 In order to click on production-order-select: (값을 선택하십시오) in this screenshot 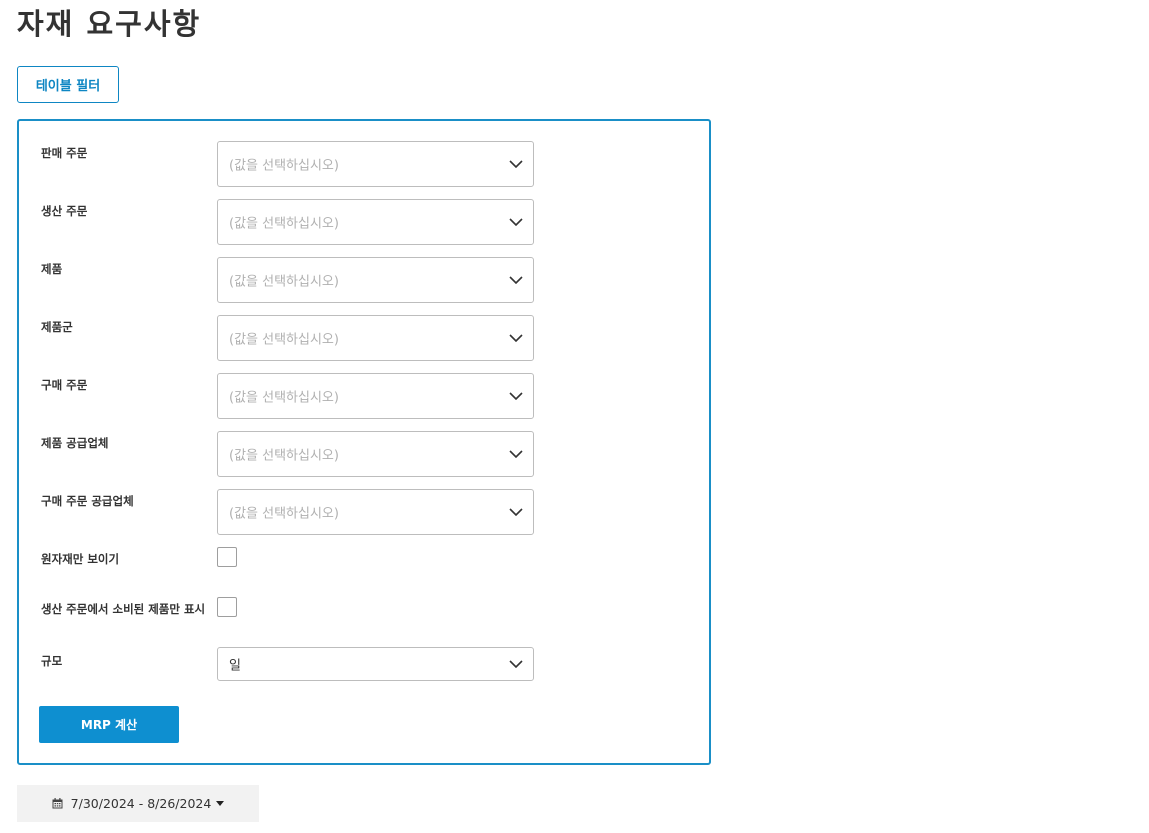, I will do `click(375, 222)`.